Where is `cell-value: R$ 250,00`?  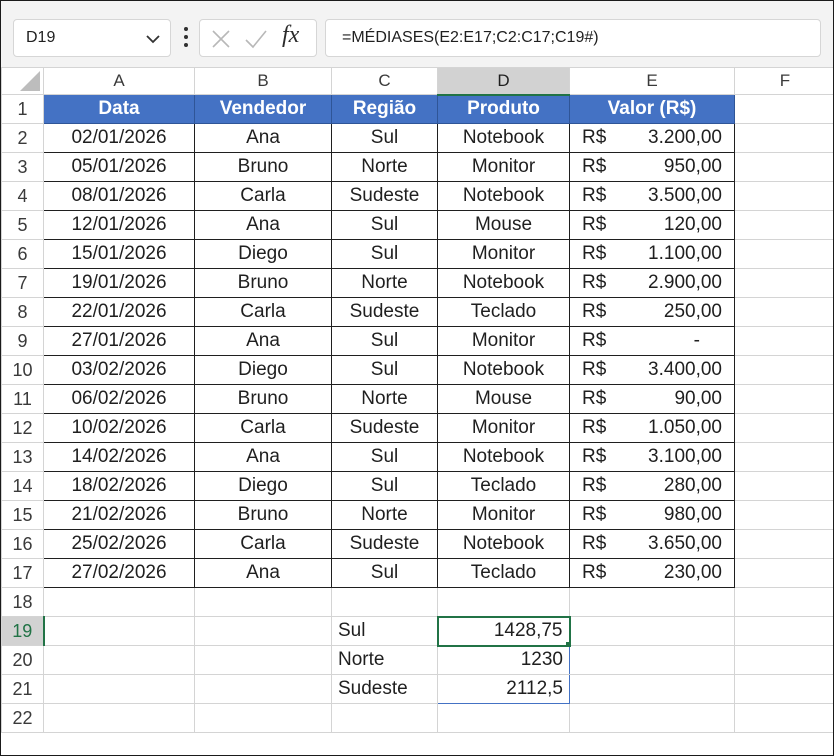
cell-value: R$ 250,00 is located at coordinates (652, 312).